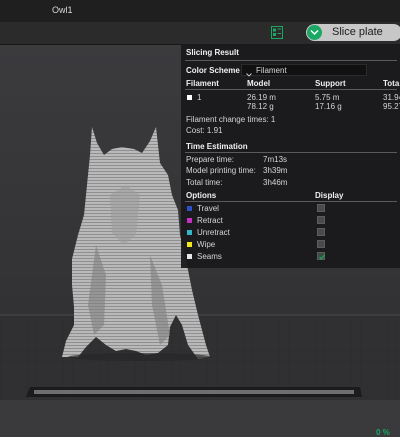 The height and width of the screenshot is (437, 400). I want to click on option-label: Unretract, so click(213, 232).